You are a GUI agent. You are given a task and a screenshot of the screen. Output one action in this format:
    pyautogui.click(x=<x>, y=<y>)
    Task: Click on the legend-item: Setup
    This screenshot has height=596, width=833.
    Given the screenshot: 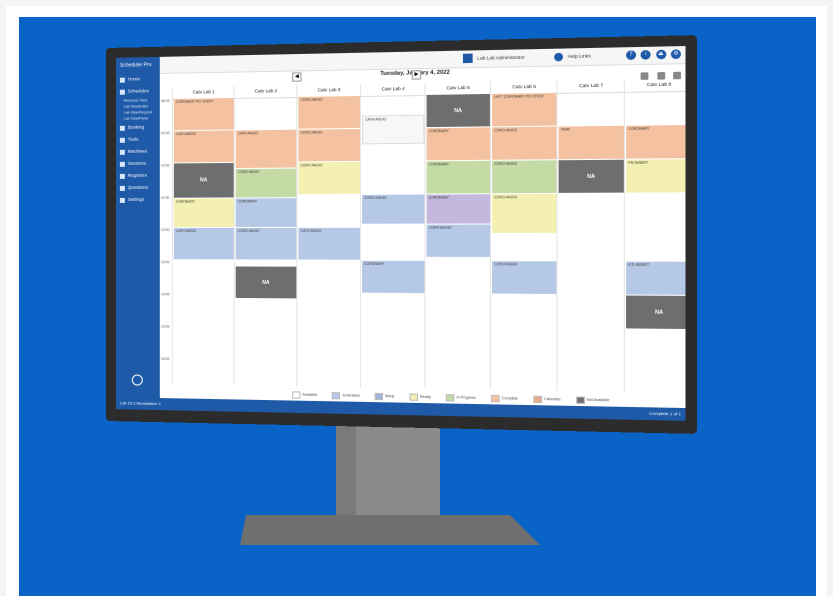 What is the action you would take?
    pyautogui.click(x=384, y=396)
    